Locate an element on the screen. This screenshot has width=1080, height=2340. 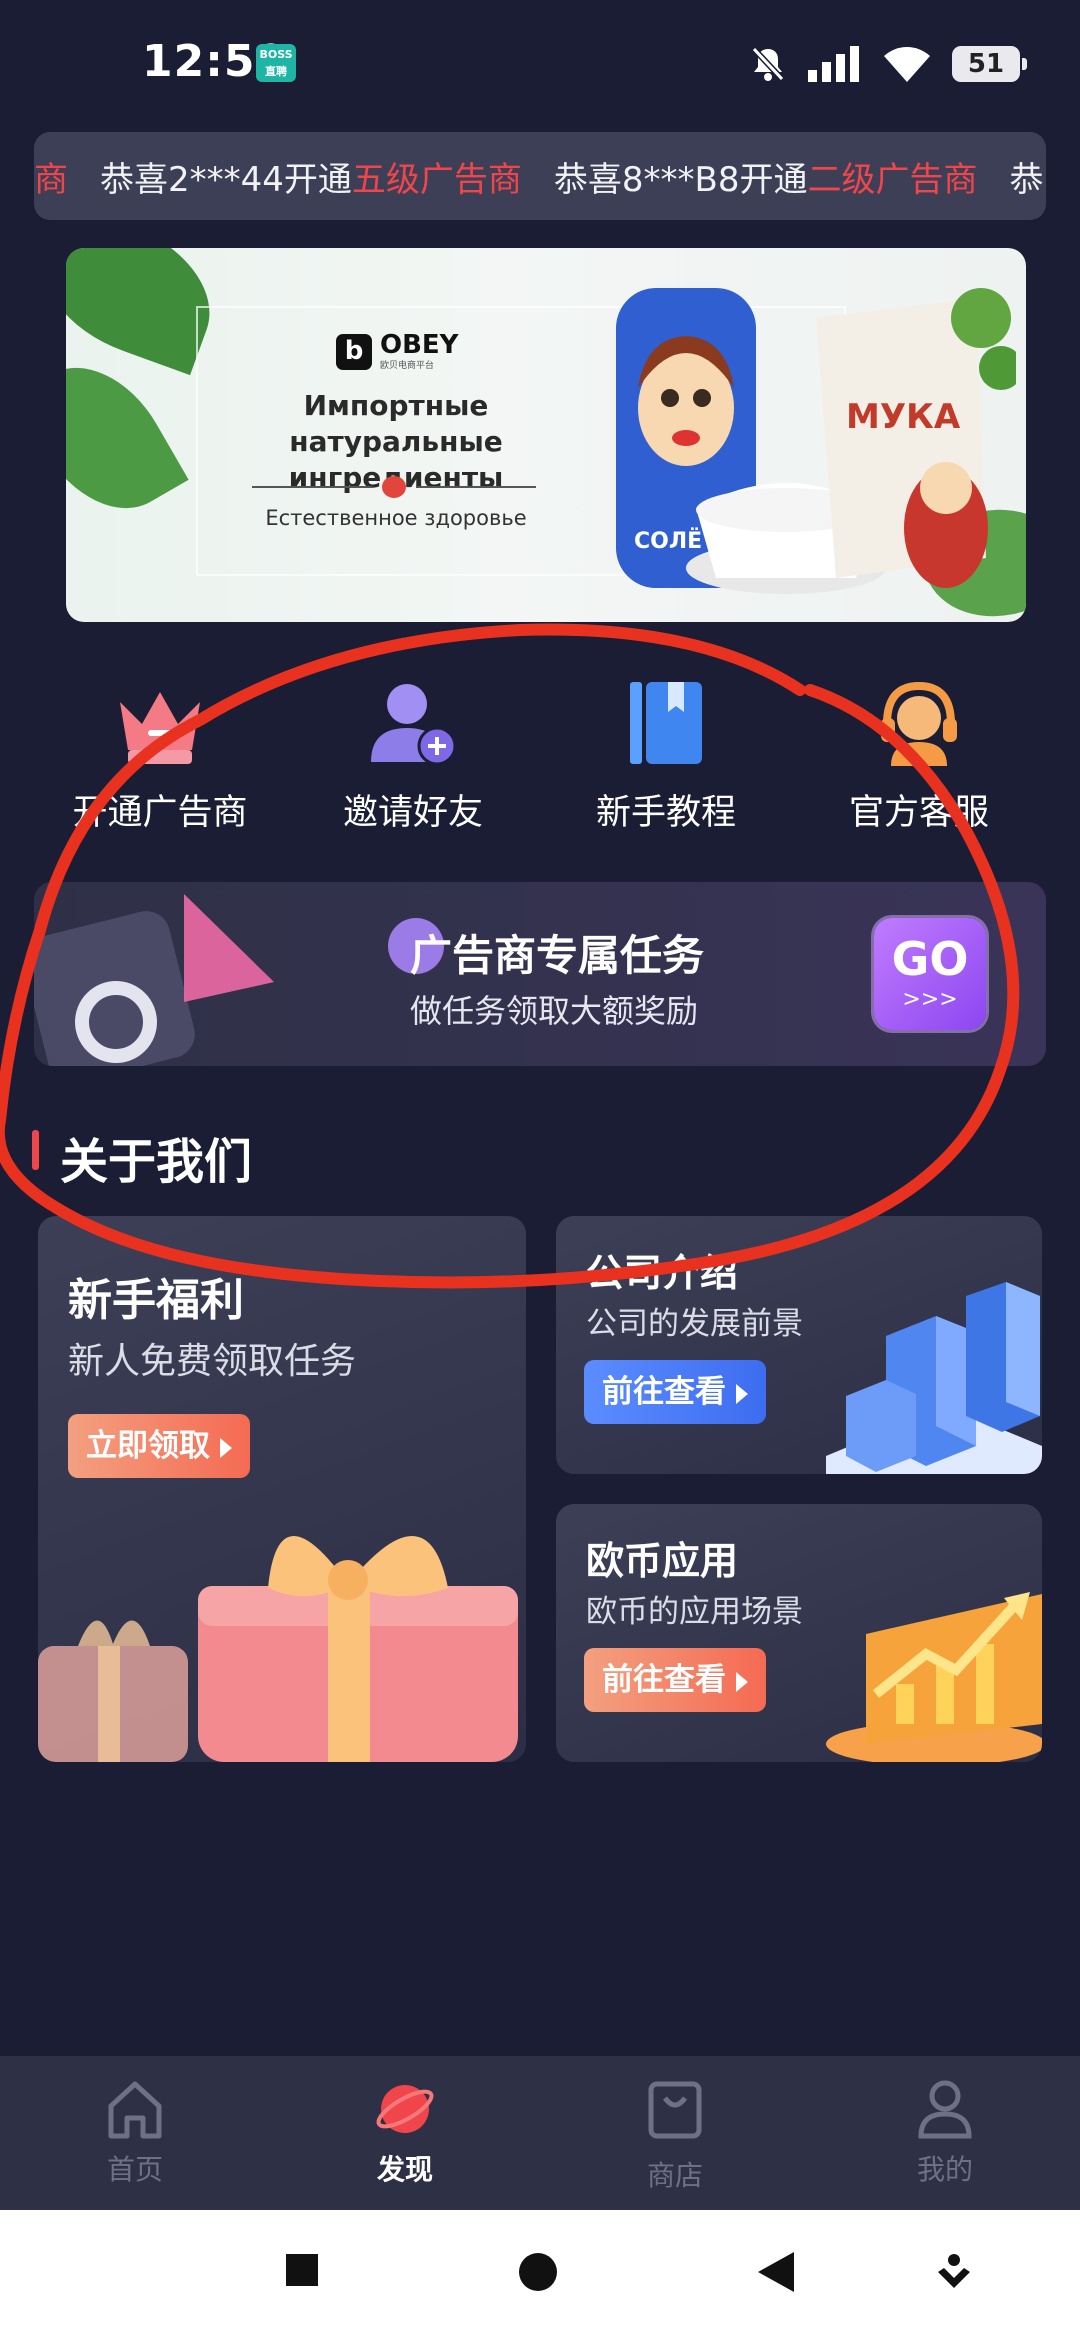
marquee-text: 恭喜8***B8开通 is located at coordinates (680, 179).